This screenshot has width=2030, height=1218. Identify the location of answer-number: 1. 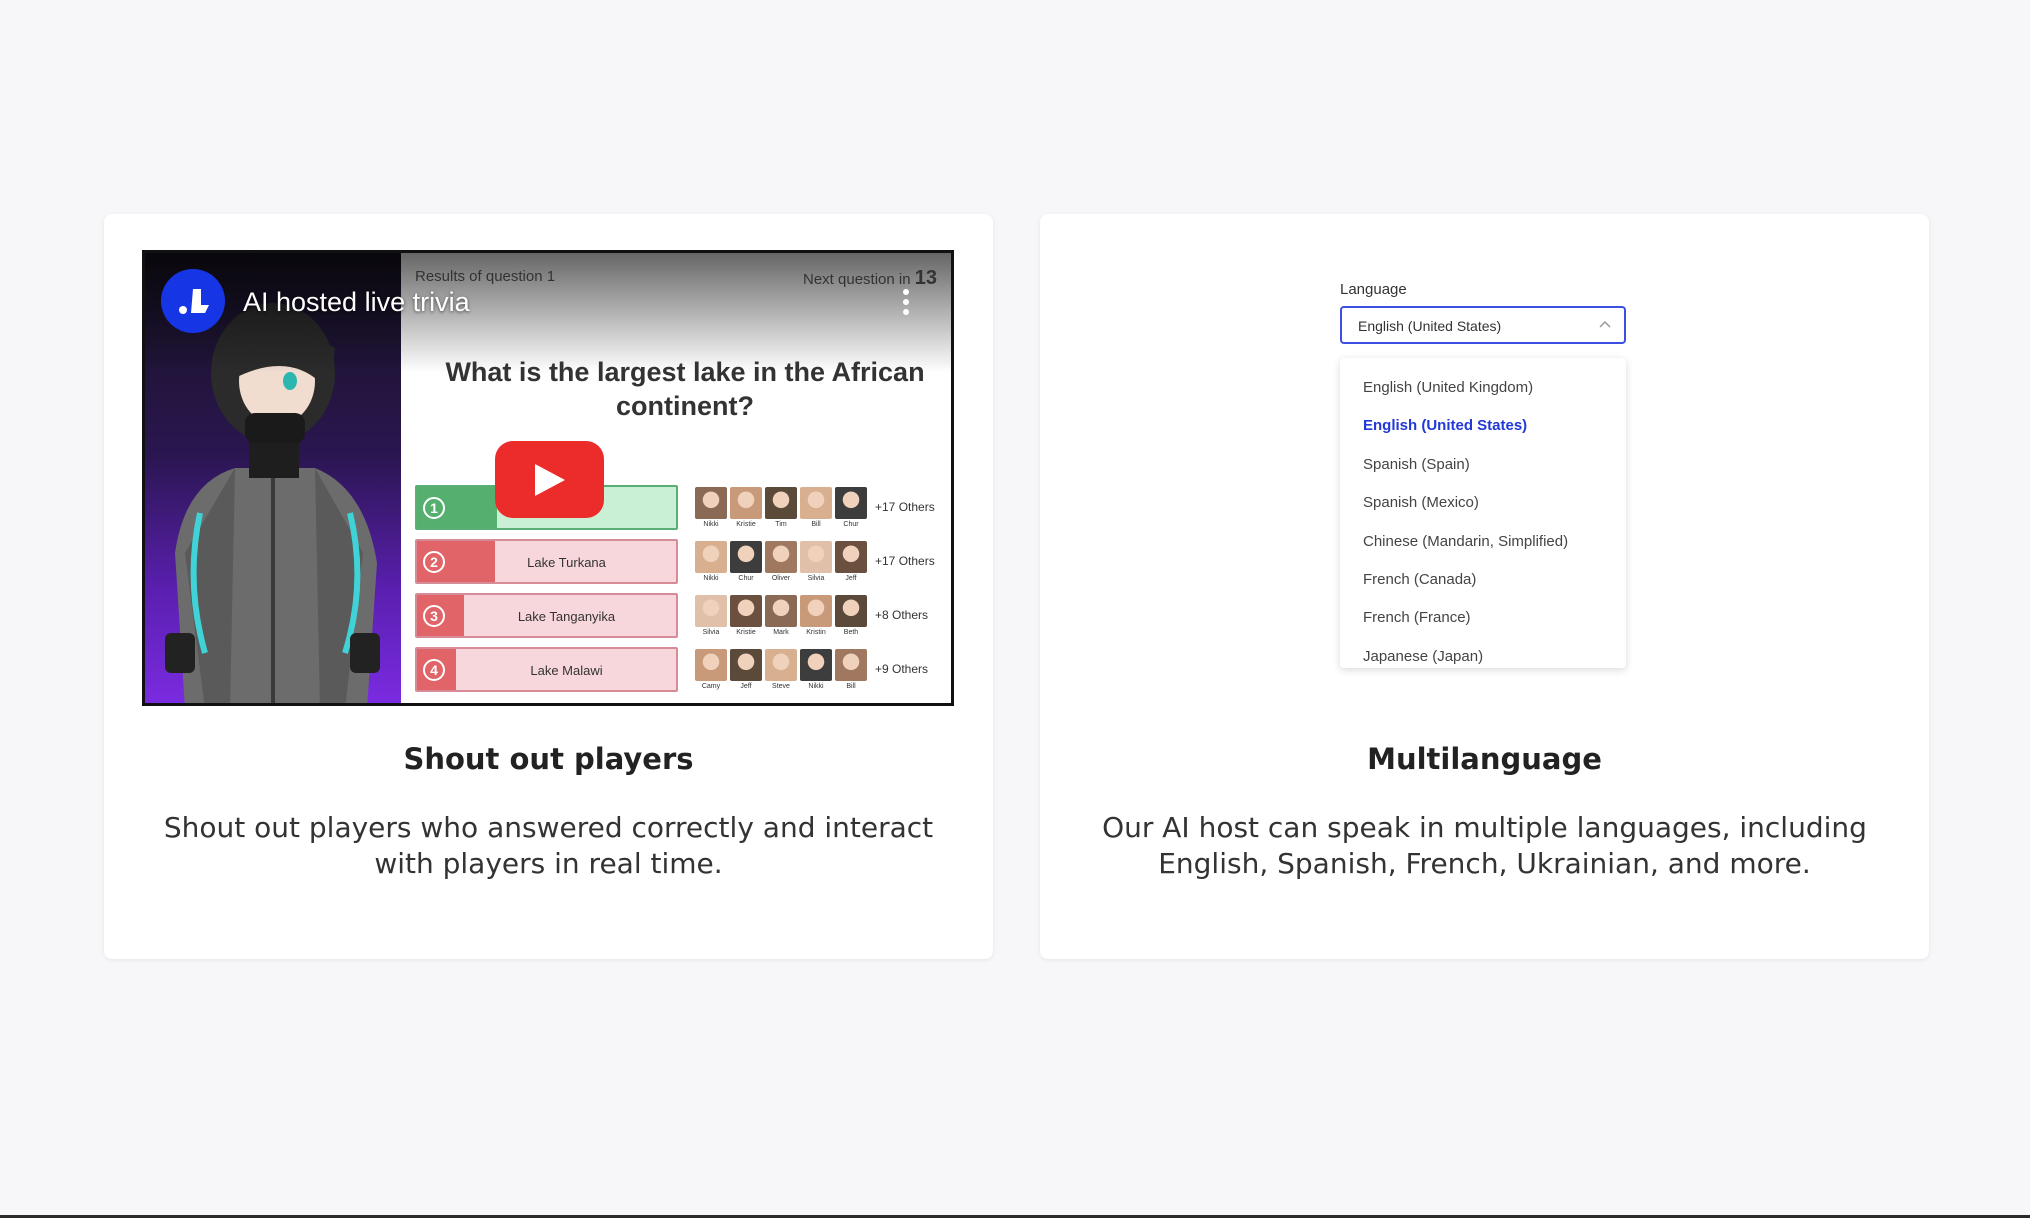
(434, 508).